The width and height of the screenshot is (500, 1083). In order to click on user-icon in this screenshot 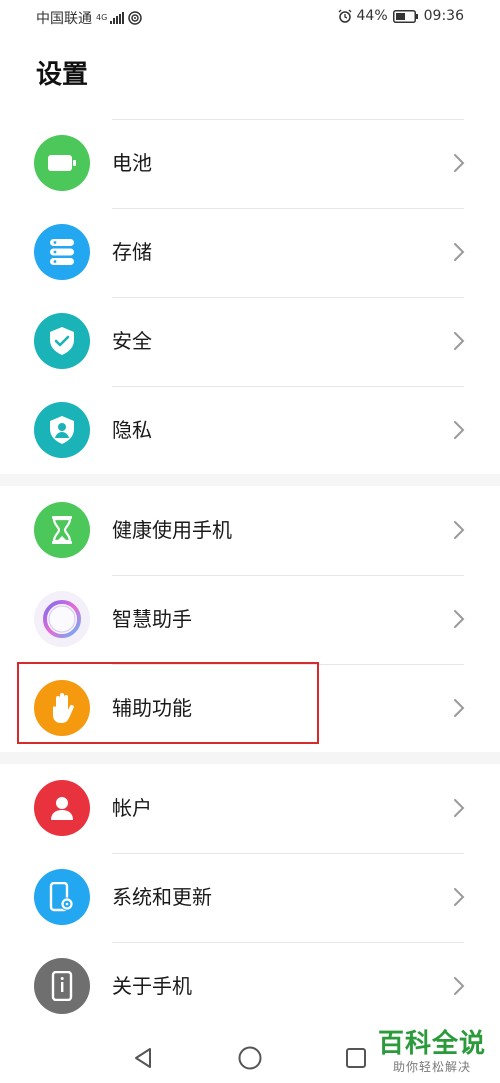, I will do `click(62, 808)`.